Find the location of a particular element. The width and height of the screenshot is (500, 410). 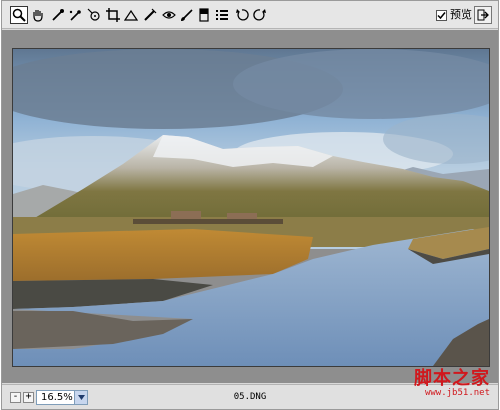

preferences-button is located at coordinates (222, 15).